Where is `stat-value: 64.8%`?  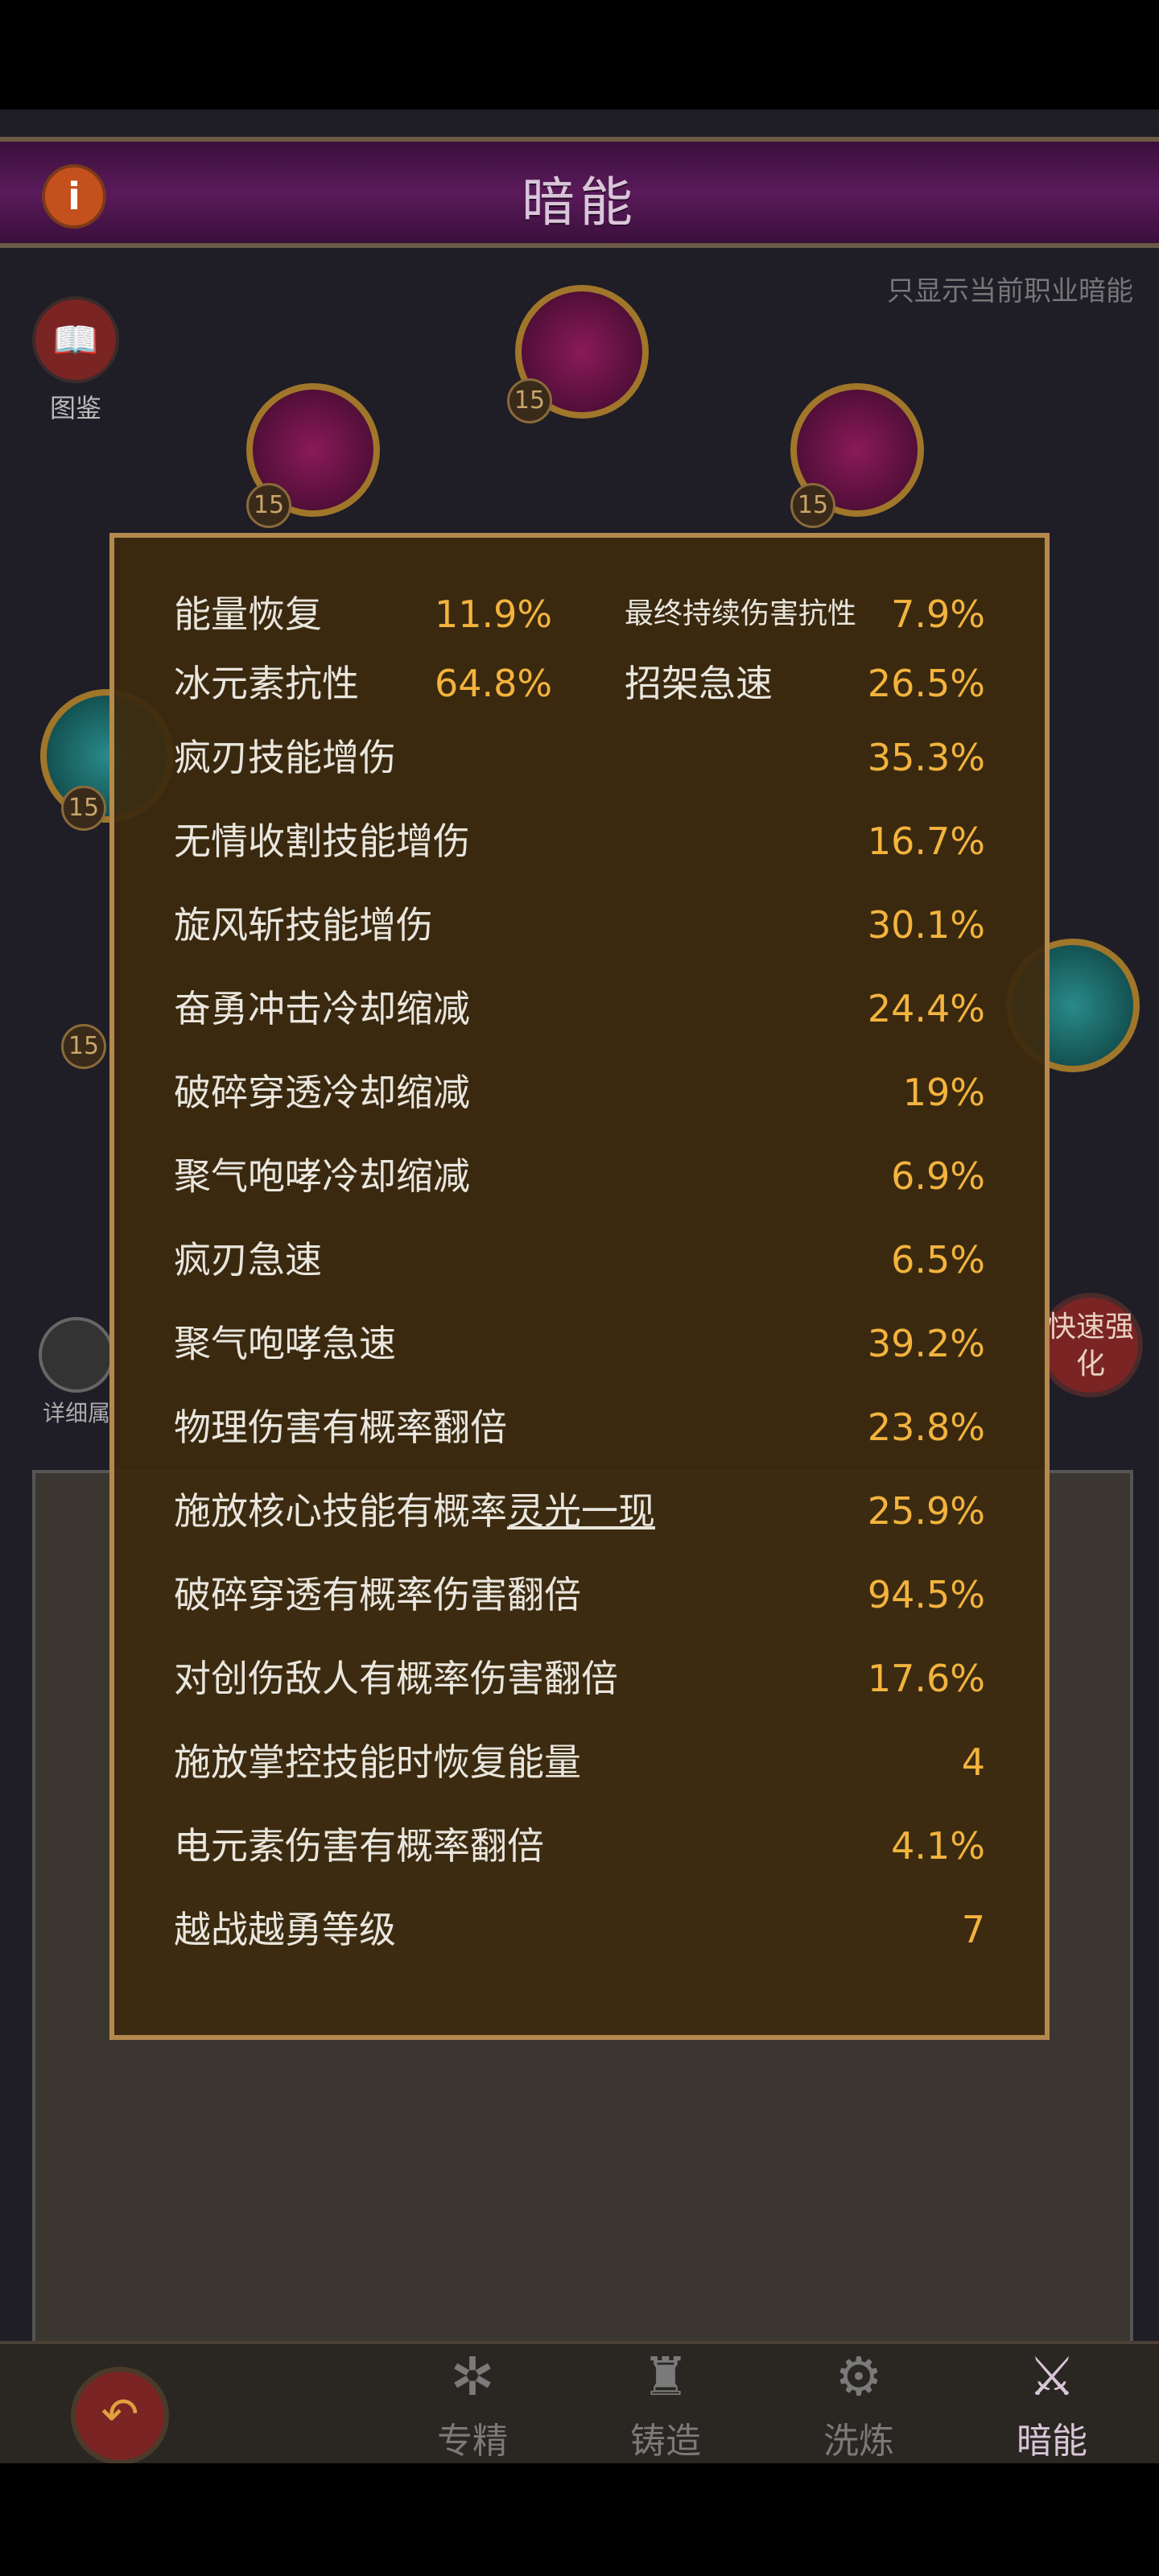
stat-value: 64.8% is located at coordinates (494, 683).